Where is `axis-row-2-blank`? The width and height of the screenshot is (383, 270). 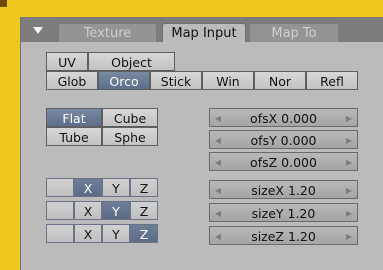 axis-row-2-blank is located at coordinates (60, 210).